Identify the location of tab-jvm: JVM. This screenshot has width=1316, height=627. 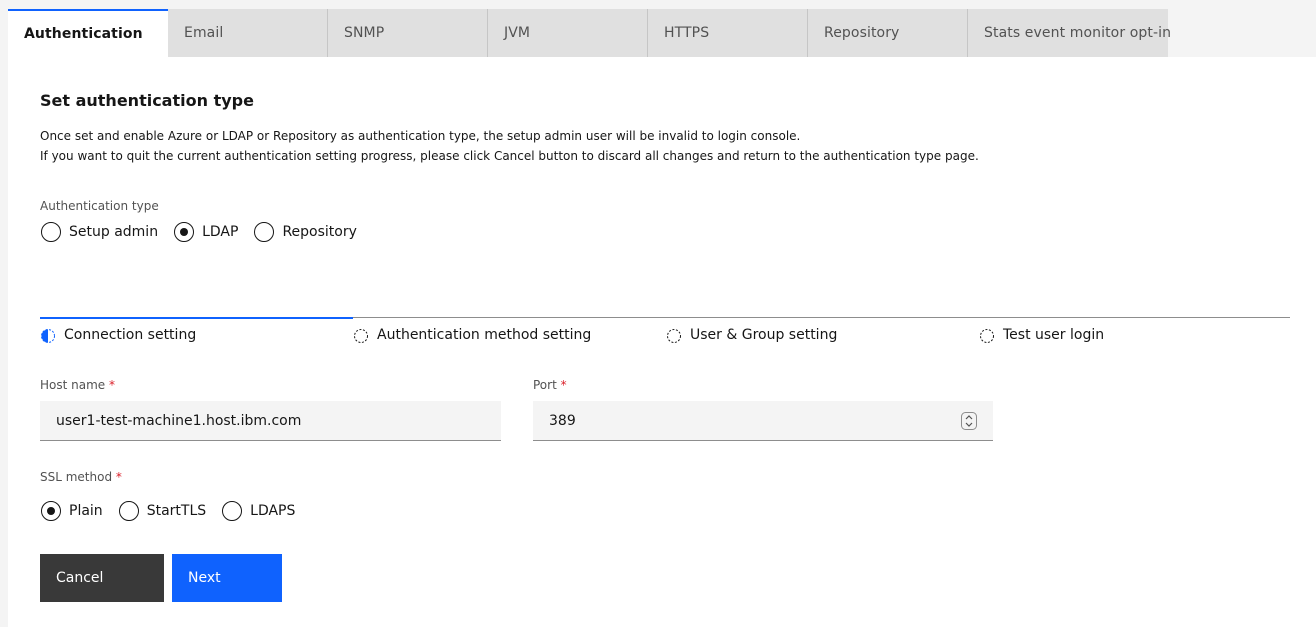
(568, 33).